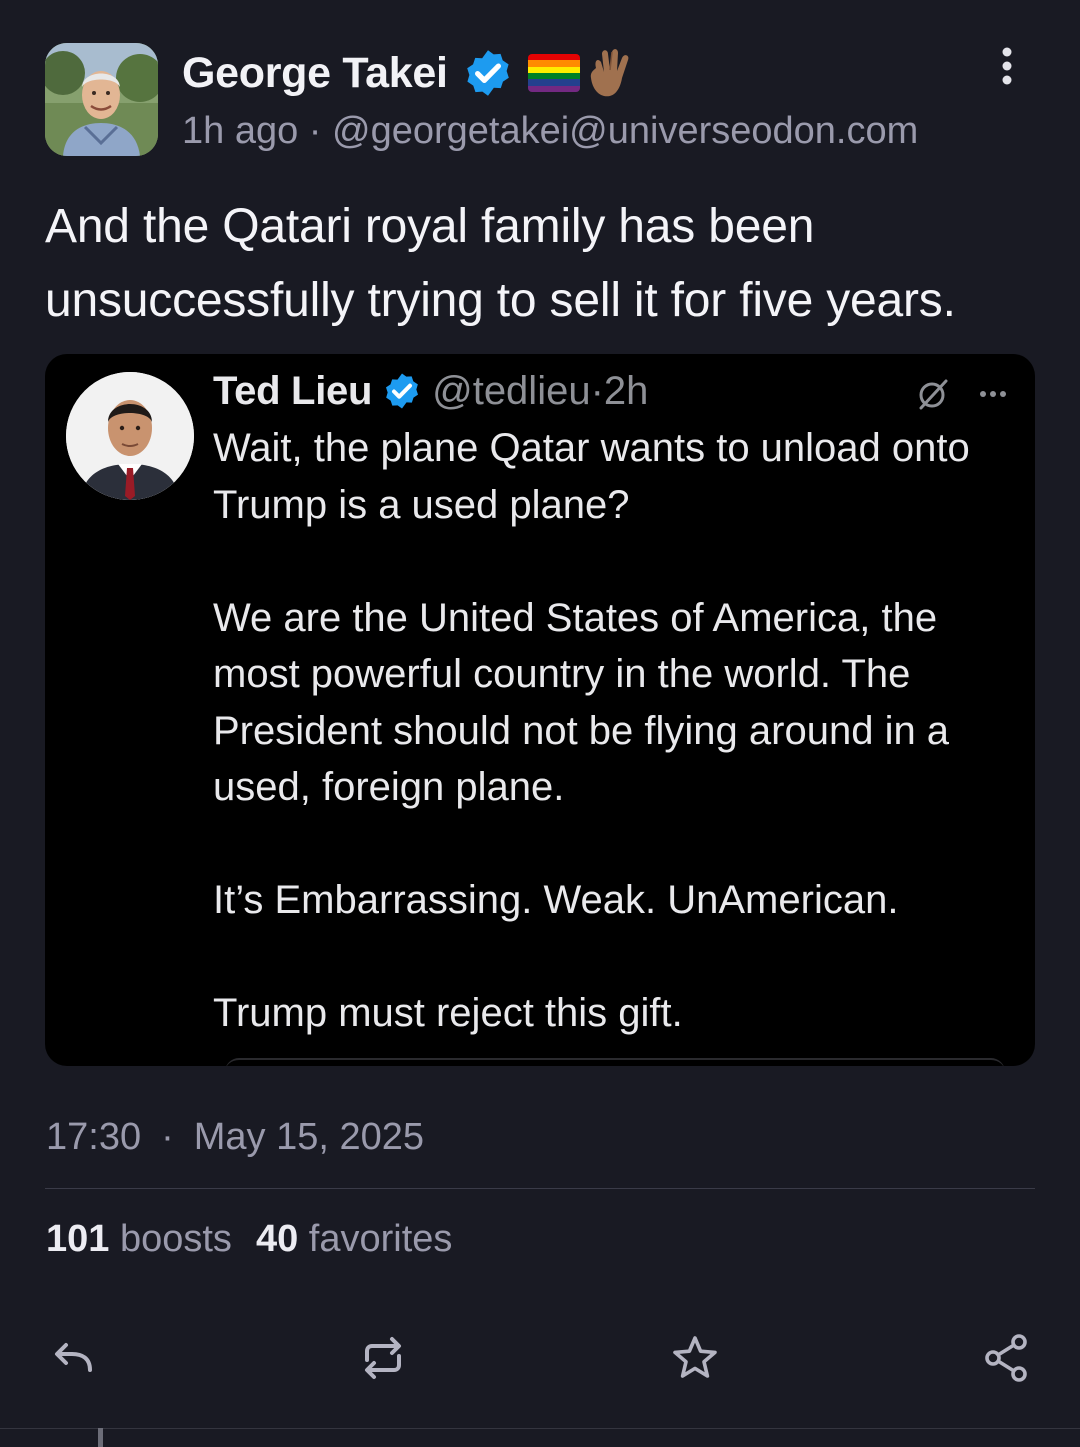 This screenshot has height=1447, width=1080. I want to click on bottom-indicator, so click(100, 1437).